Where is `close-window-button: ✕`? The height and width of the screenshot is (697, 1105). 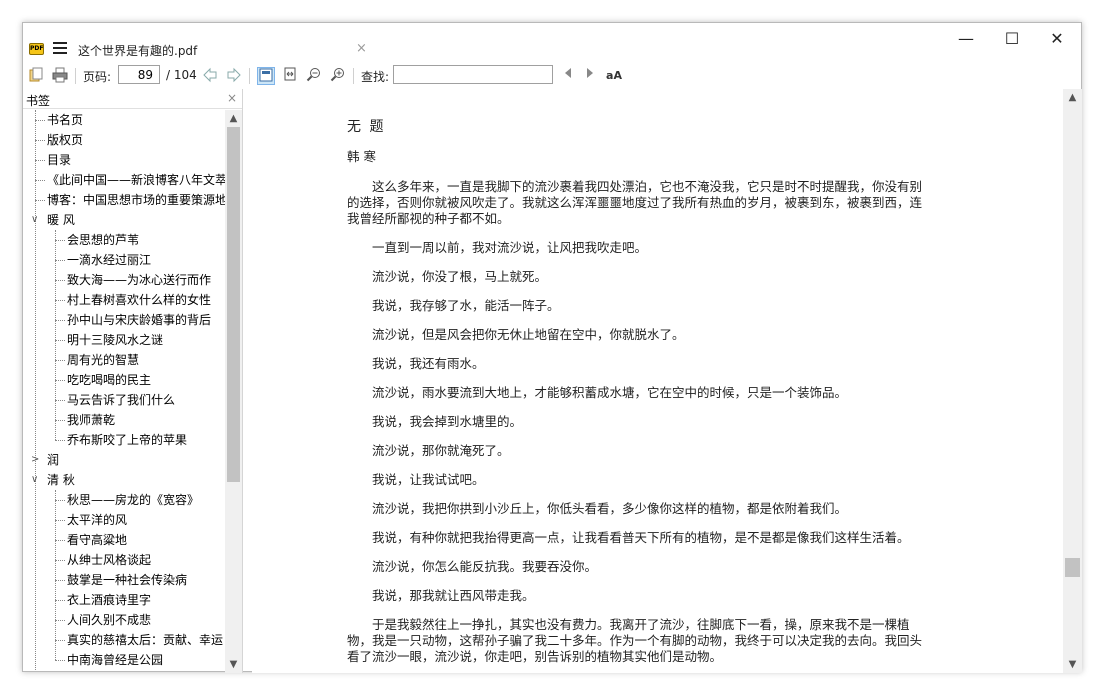 close-window-button: ✕ is located at coordinates (1057, 39).